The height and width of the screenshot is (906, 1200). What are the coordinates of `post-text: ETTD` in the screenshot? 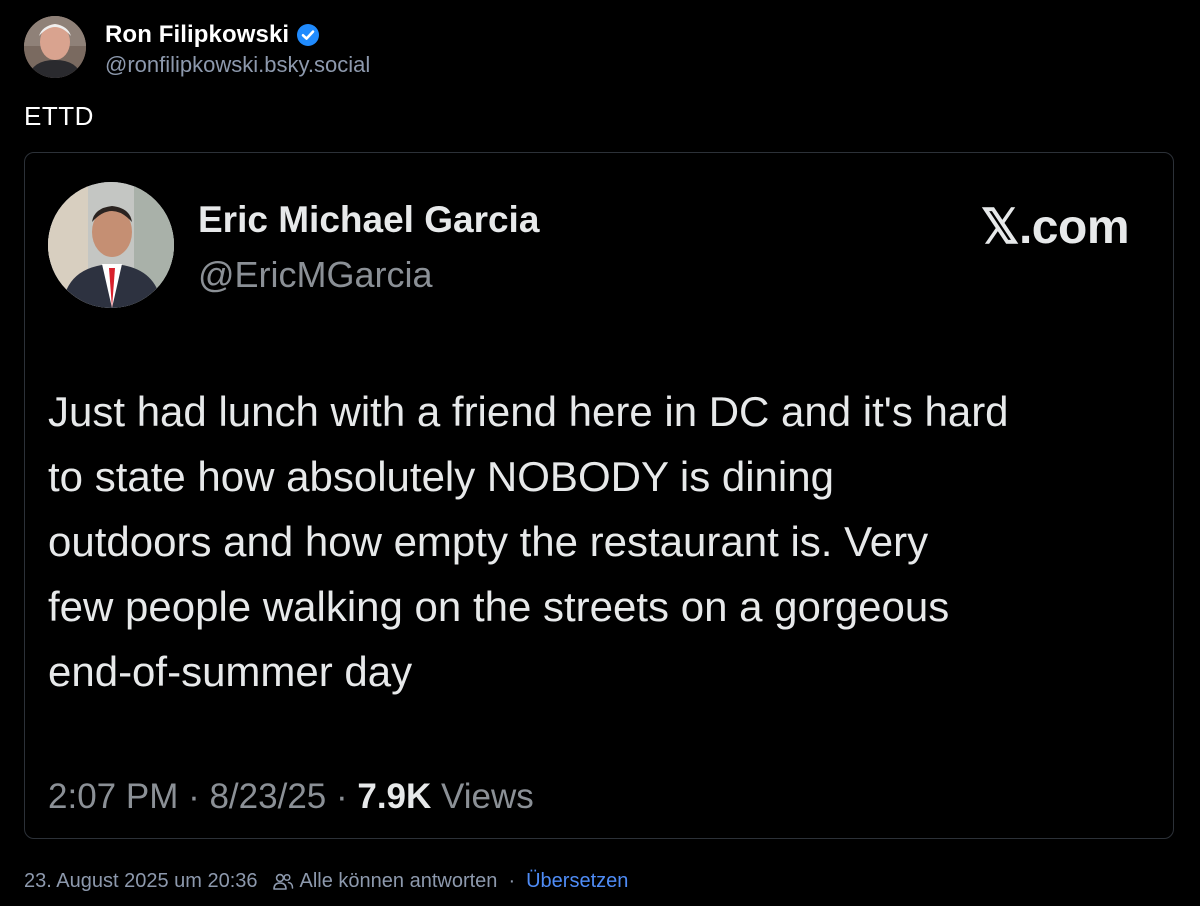 It's located at (59, 116).